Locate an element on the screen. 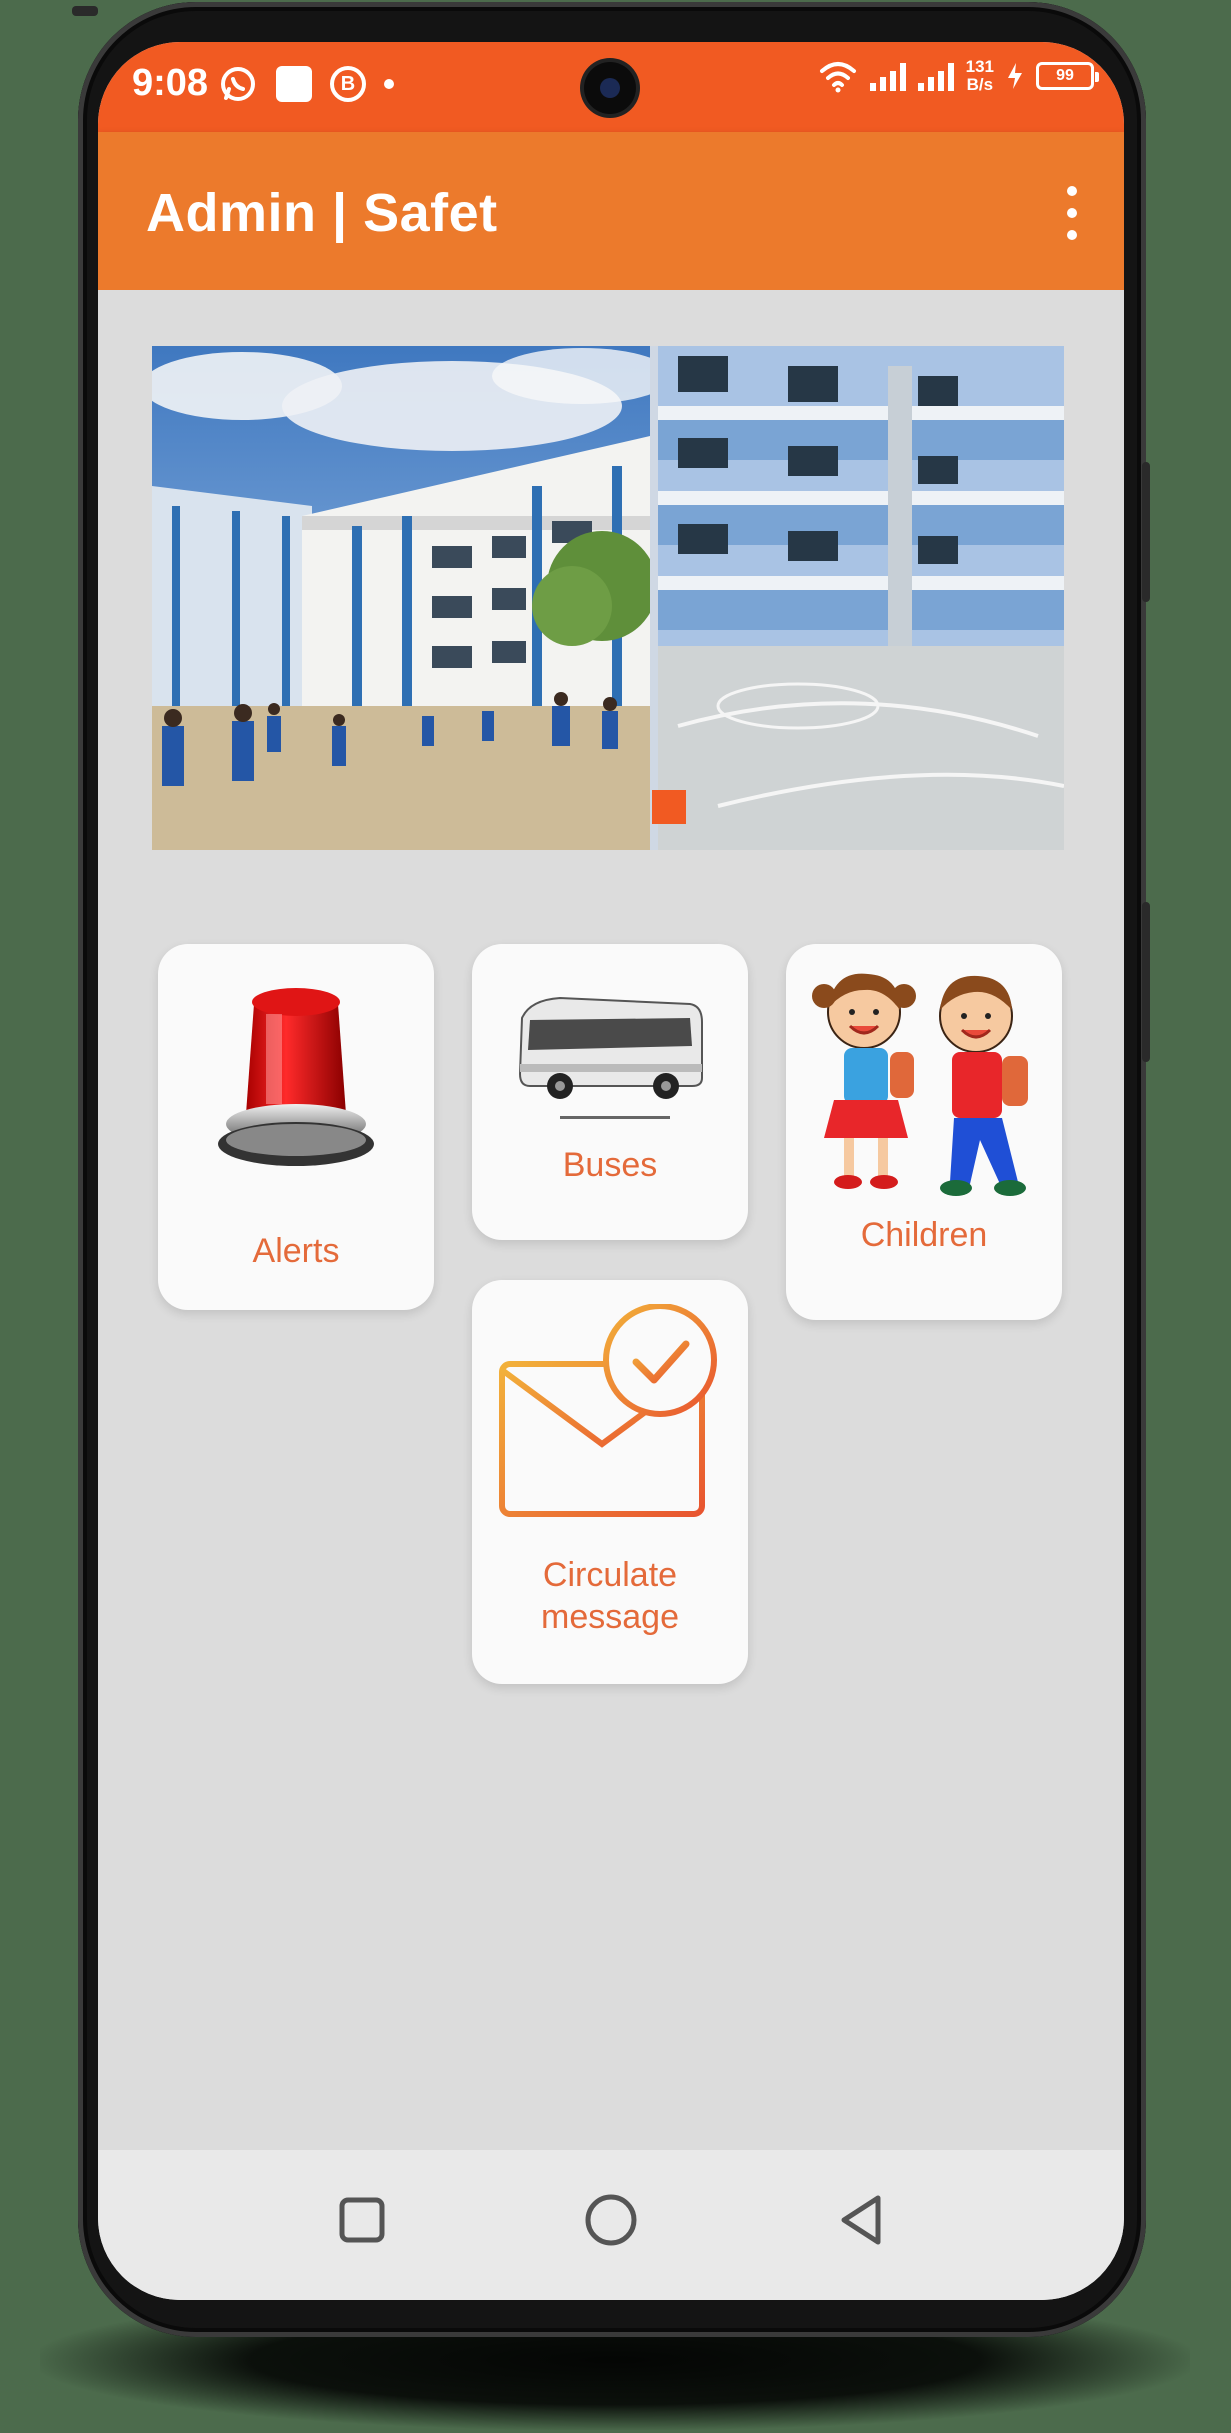 Image resolution: width=1231 pixels, height=2433 pixels. circulate-message-label: Circulate message is located at coordinates (610, 1596).